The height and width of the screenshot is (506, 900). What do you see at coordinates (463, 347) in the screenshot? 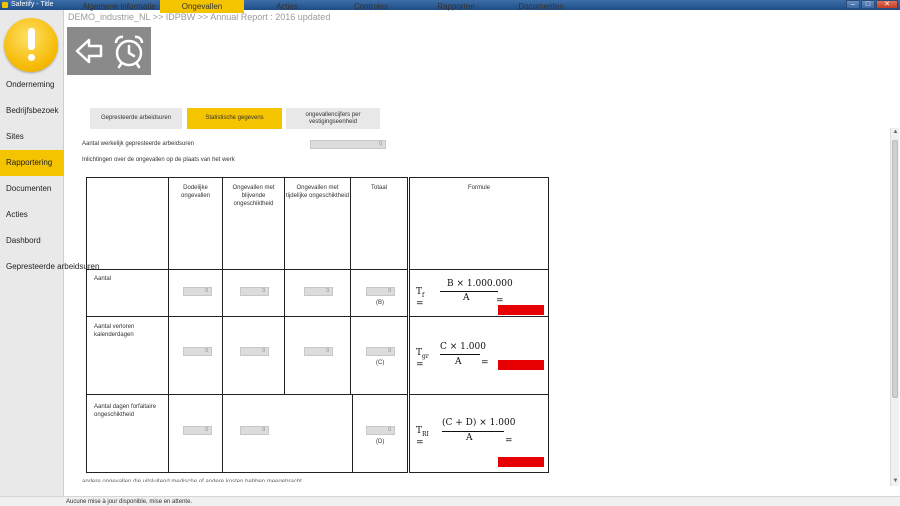
I see `formula-tg-numerator: C × 1.000` at bounding box center [463, 347].